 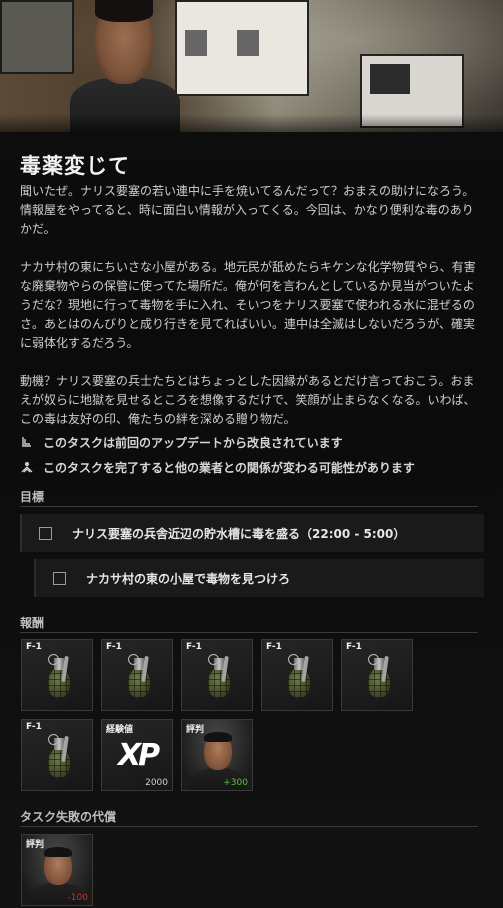 What do you see at coordinates (57, 870) in the screenshot?
I see `penalty-item-reputation: 評判 -100` at bounding box center [57, 870].